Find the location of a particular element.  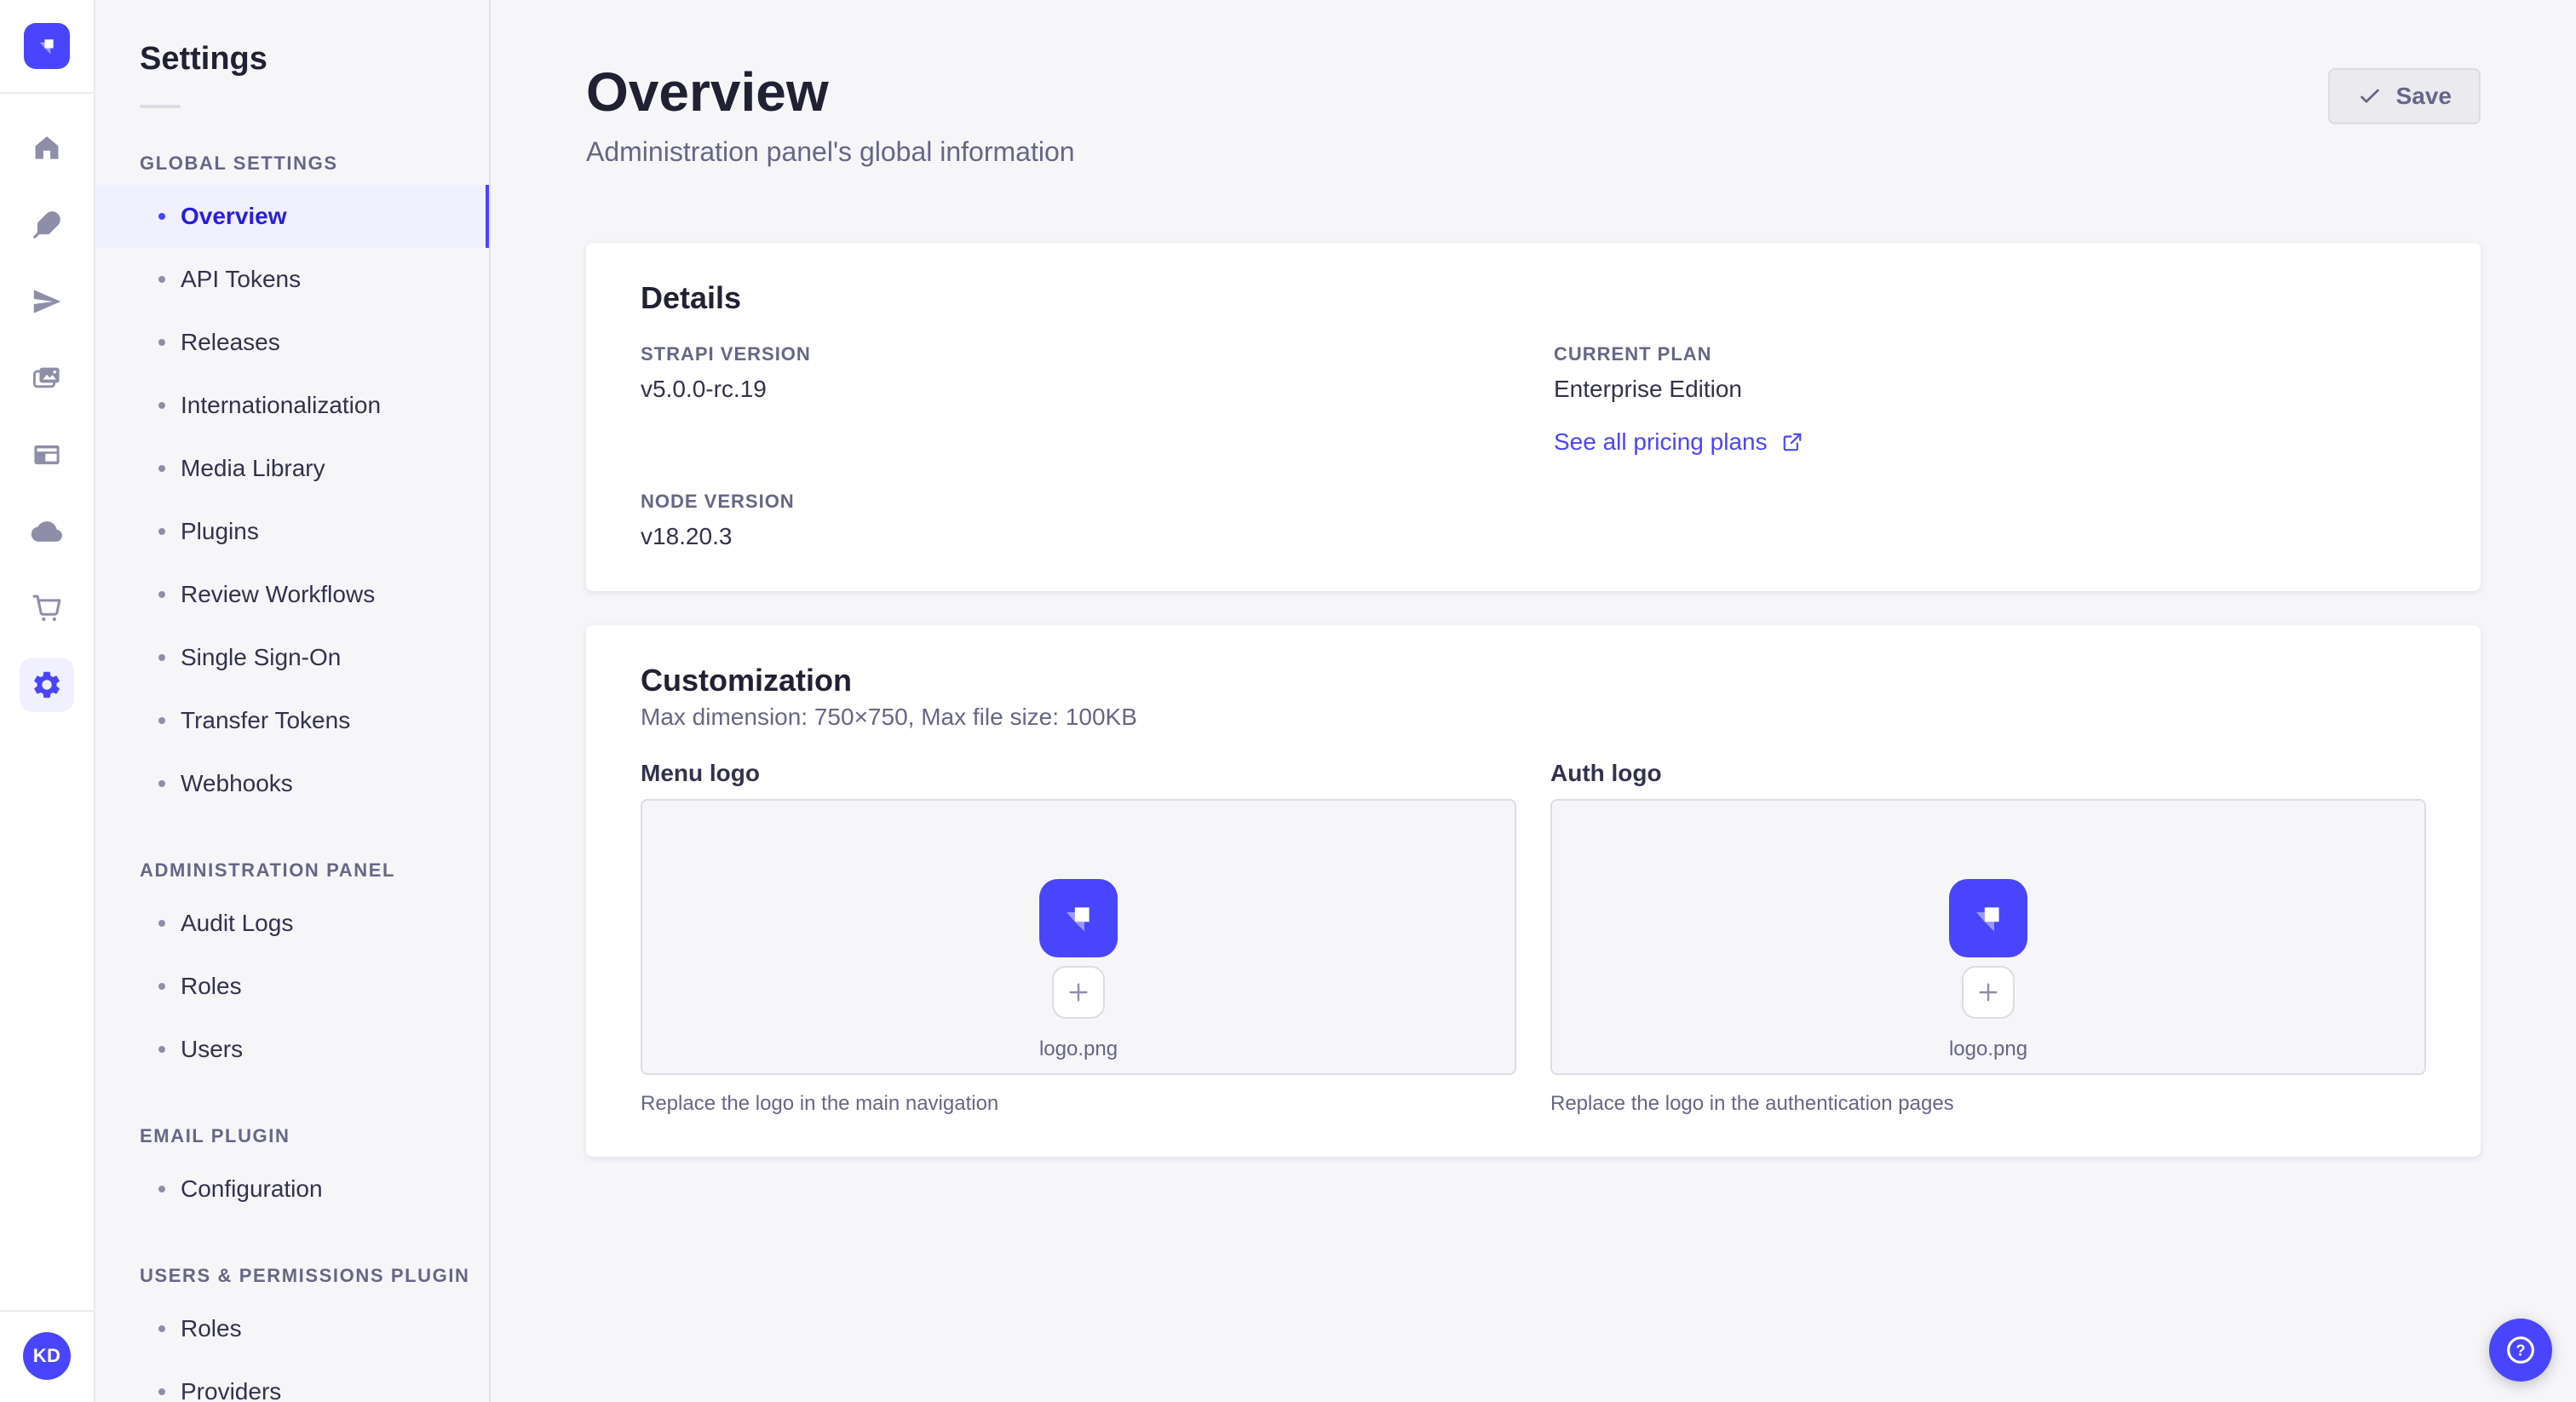

logo-filename: logo.png is located at coordinates (1988, 1048).